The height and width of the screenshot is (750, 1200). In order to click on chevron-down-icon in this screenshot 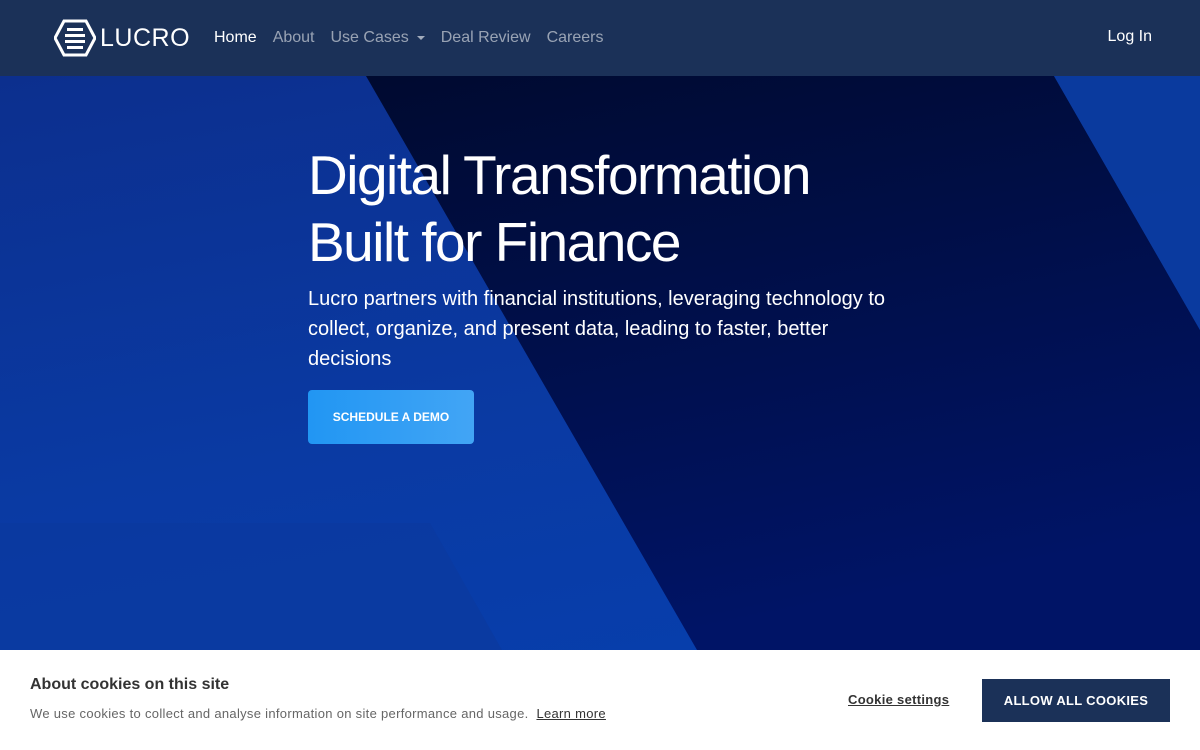, I will do `click(420, 38)`.